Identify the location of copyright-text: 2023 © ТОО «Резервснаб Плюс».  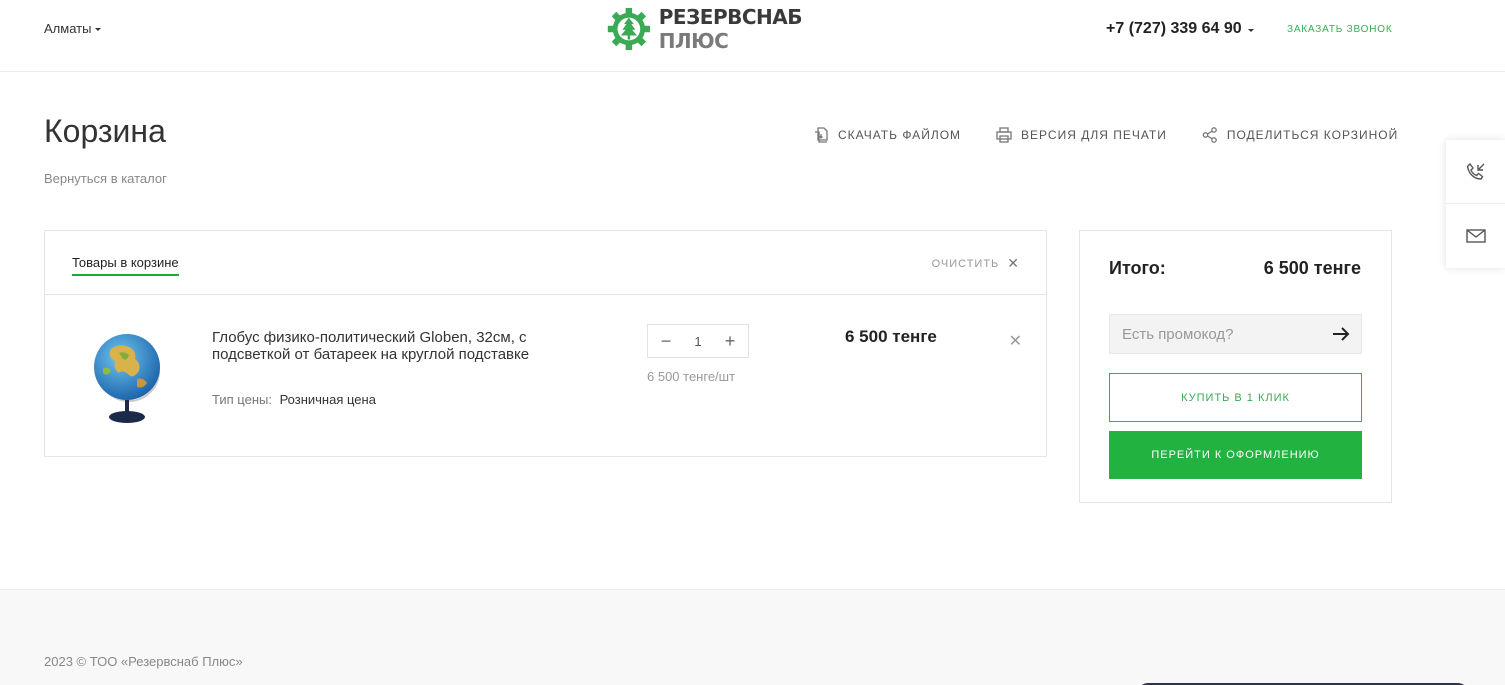
(143, 661).